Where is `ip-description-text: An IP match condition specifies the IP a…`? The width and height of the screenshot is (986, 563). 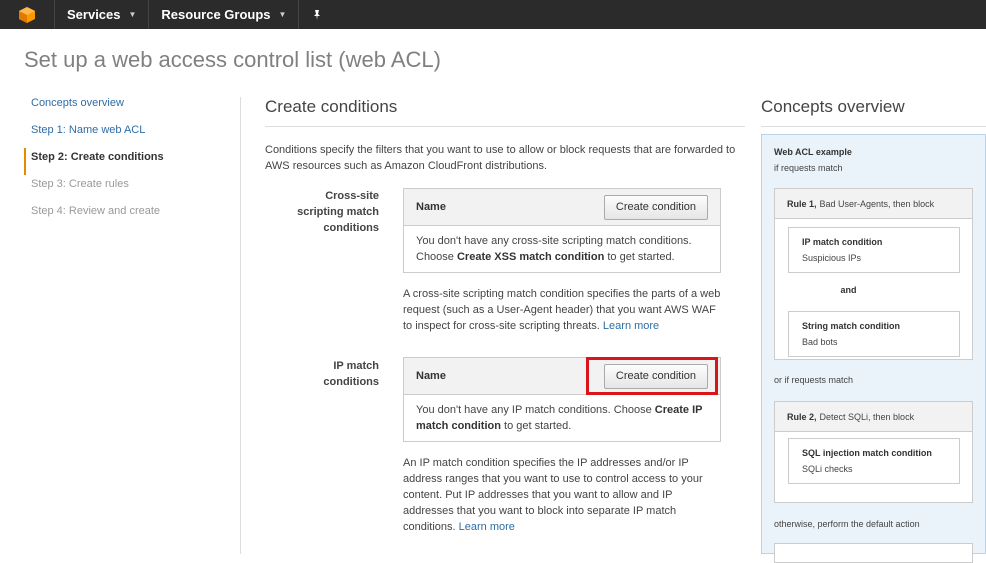
ip-description-text: An IP match condition specifies the IP a… is located at coordinates (553, 495).